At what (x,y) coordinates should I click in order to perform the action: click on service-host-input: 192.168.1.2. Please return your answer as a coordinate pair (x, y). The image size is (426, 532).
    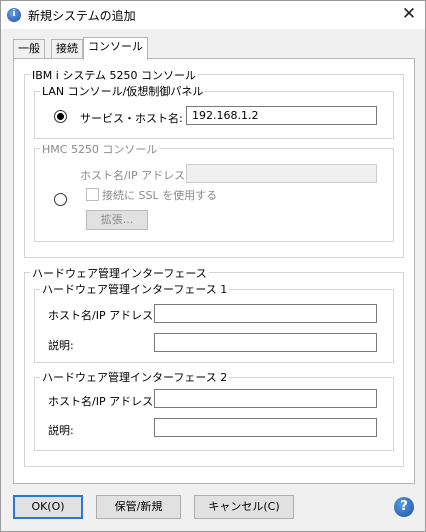
    Looking at the image, I should click on (281, 115).